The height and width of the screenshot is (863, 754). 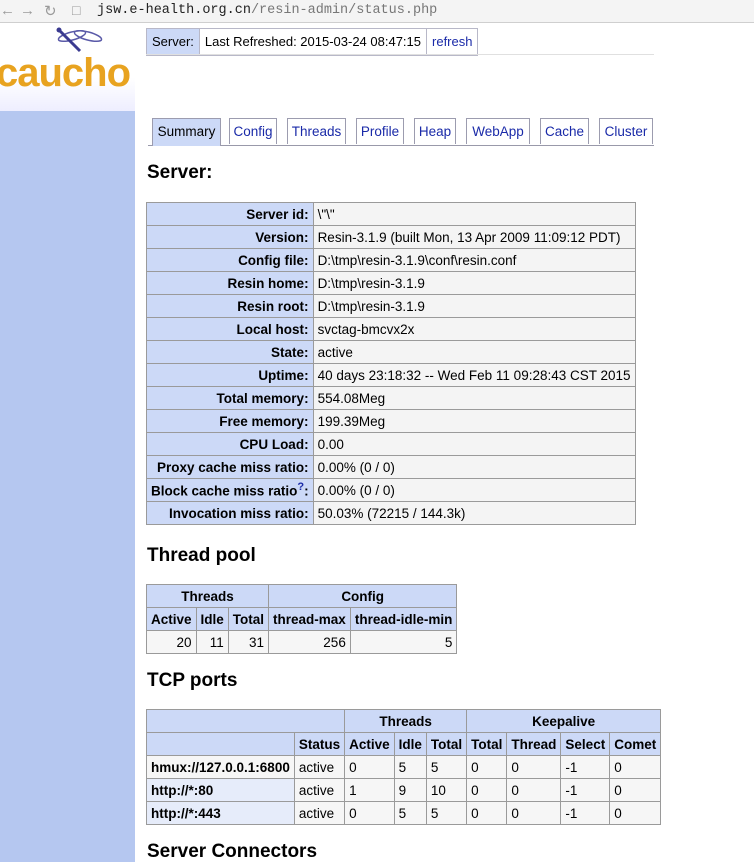 I want to click on tcp-ports-heading: TCP ports, so click(x=192, y=680).